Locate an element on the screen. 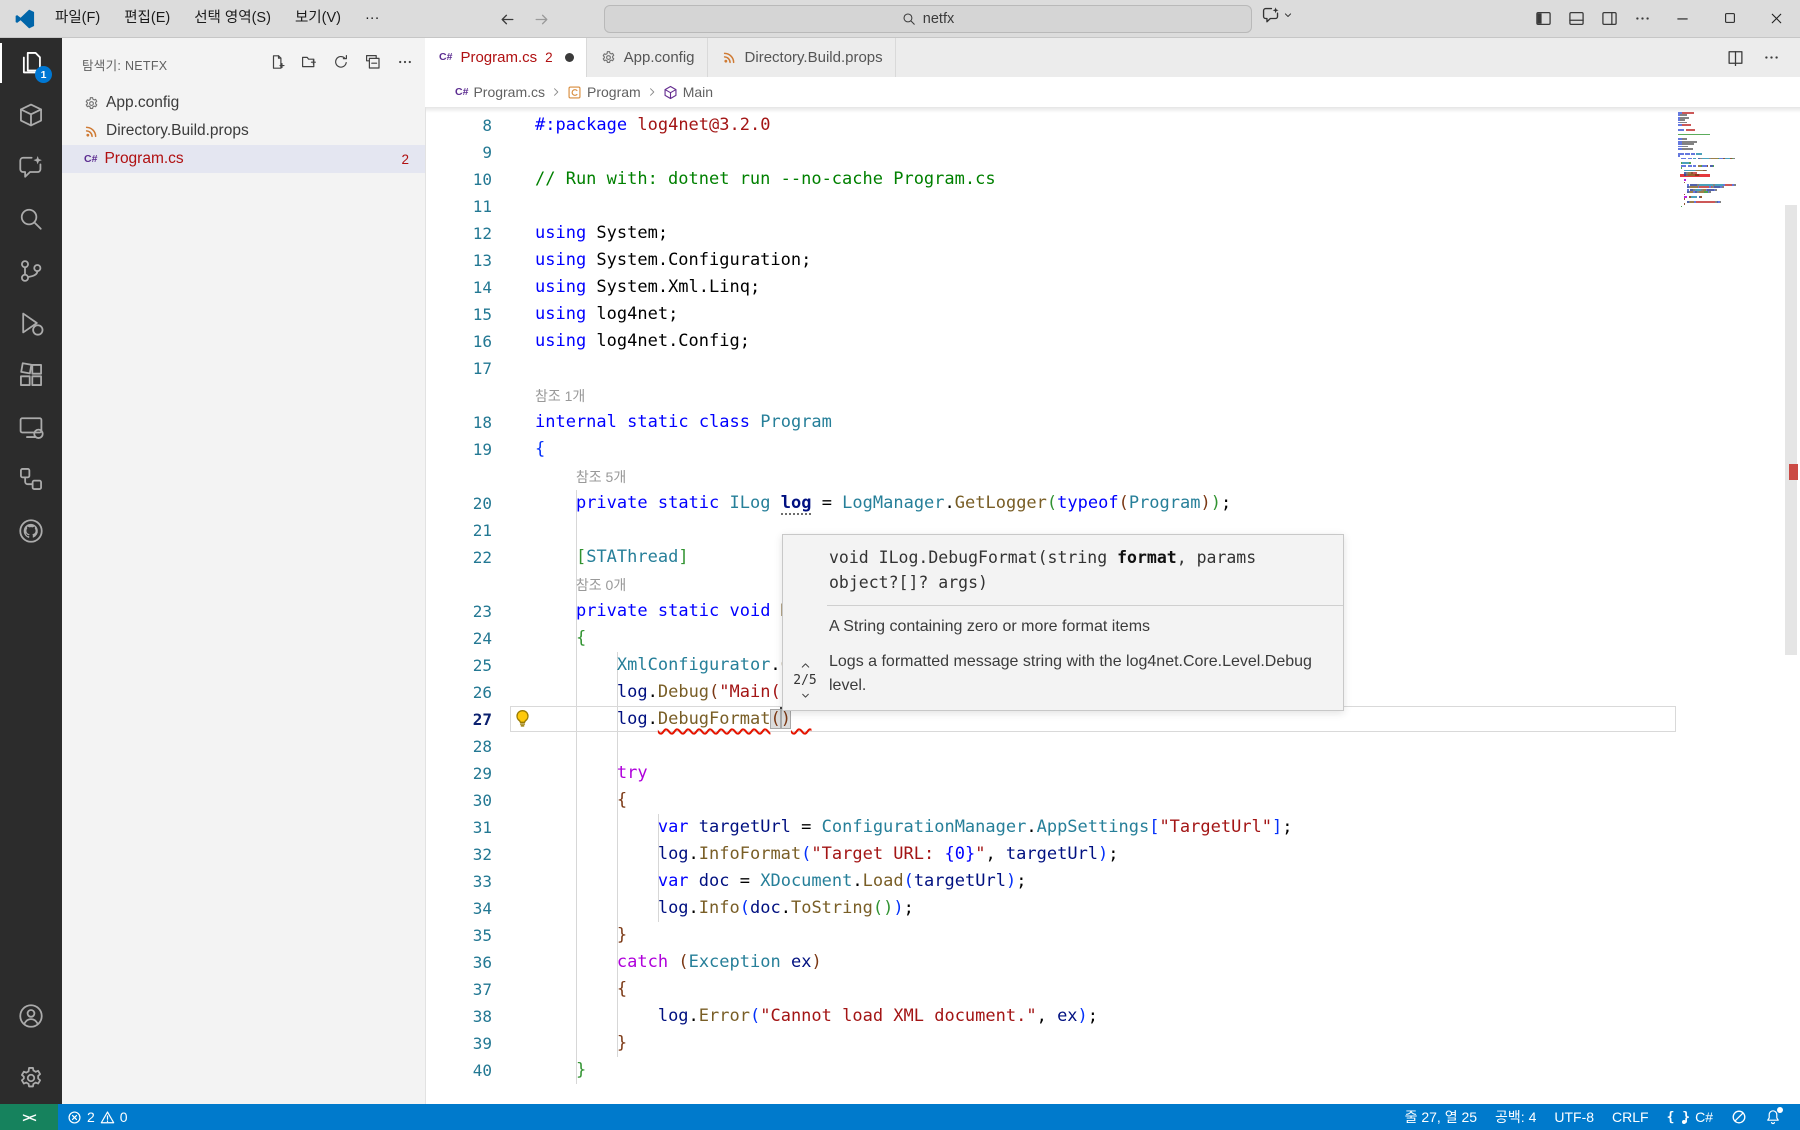 The width and height of the screenshot is (1800, 1130). close-button is located at coordinates (1776, 18).